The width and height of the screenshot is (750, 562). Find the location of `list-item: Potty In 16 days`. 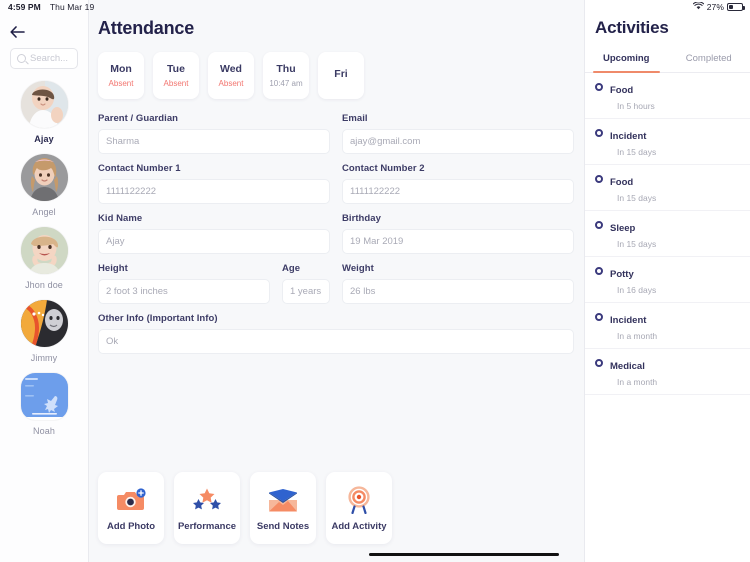

list-item: Potty In 16 days is located at coordinates (667, 280).